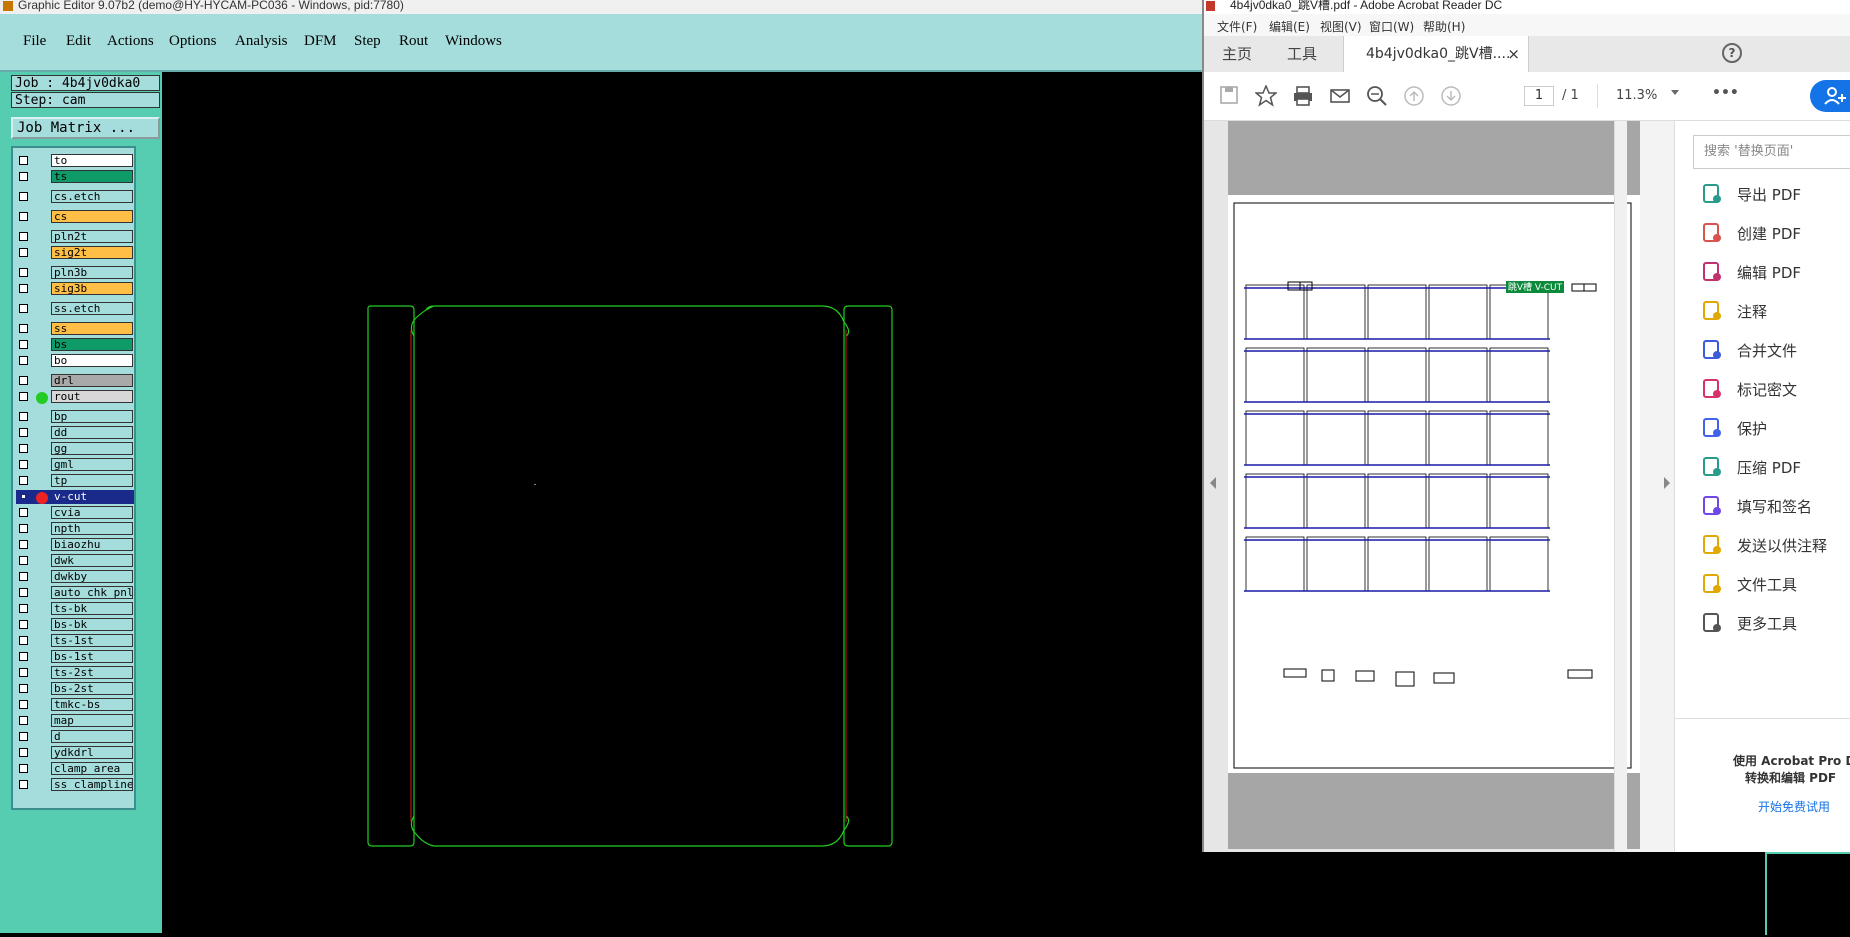 This screenshot has width=1850, height=937. What do you see at coordinates (1725, 93) in the screenshot?
I see `more-options-icon: •••` at bounding box center [1725, 93].